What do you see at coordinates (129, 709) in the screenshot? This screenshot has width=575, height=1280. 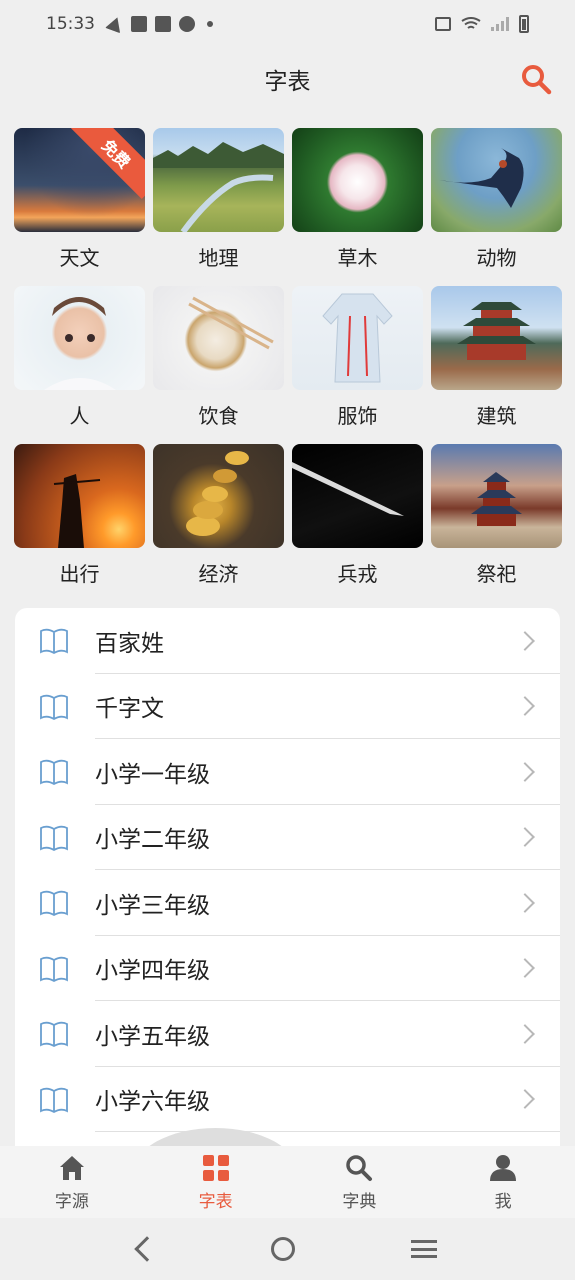 I see `list-item-label: 千字文` at bounding box center [129, 709].